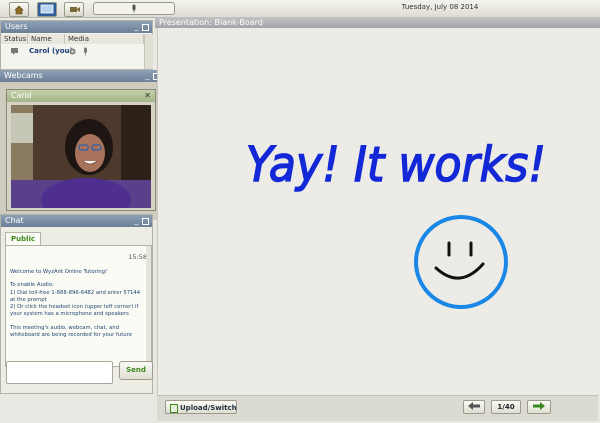  I want to click on top-toolbar: Tuesday, July 08 2014, so click(300, 9).